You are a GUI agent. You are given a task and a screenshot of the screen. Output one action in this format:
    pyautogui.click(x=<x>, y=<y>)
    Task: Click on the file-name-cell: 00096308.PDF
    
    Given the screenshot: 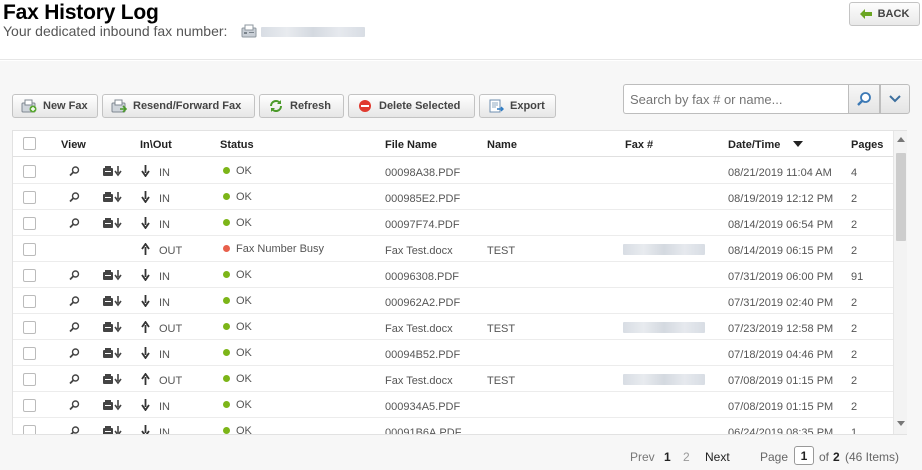 What is the action you would take?
    pyautogui.click(x=422, y=277)
    